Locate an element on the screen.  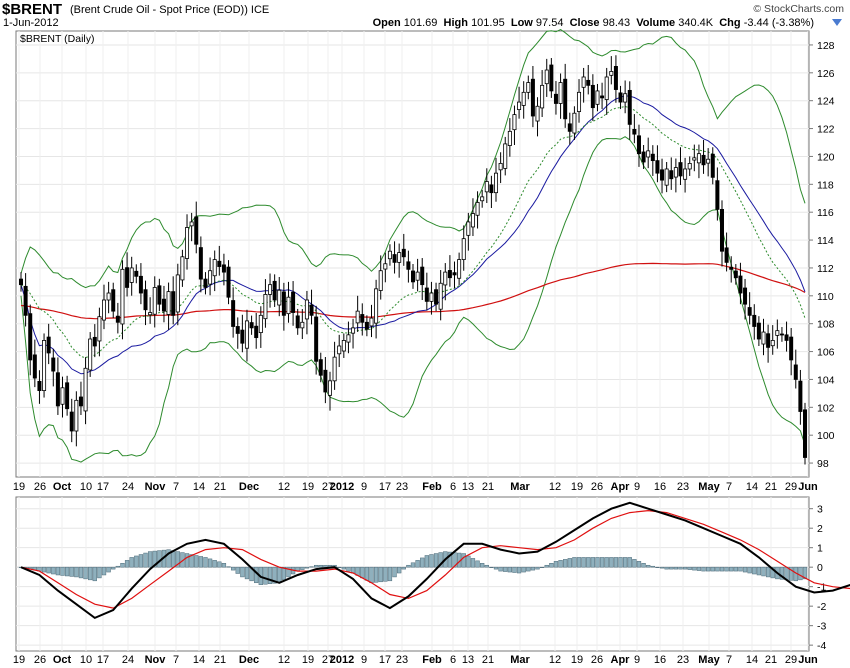
x-tick-label: 21 is located at coordinates (488, 487).